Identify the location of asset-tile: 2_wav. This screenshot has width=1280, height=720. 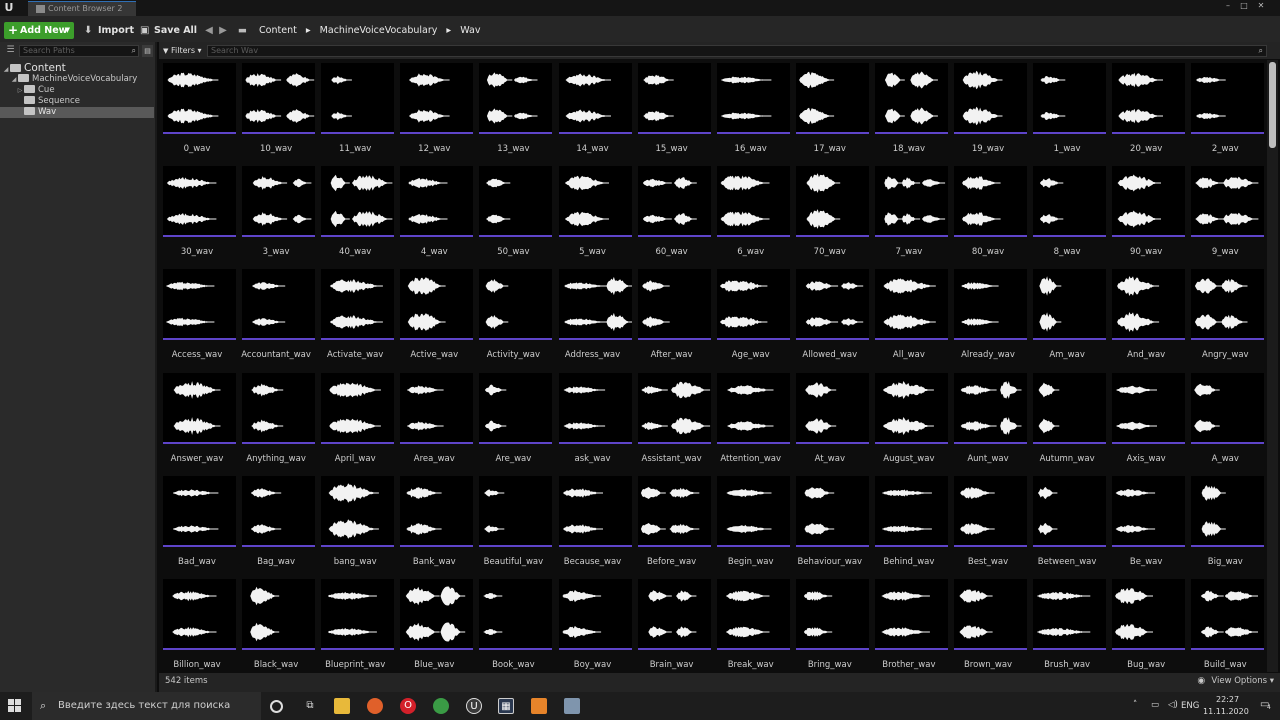
(1226, 109).